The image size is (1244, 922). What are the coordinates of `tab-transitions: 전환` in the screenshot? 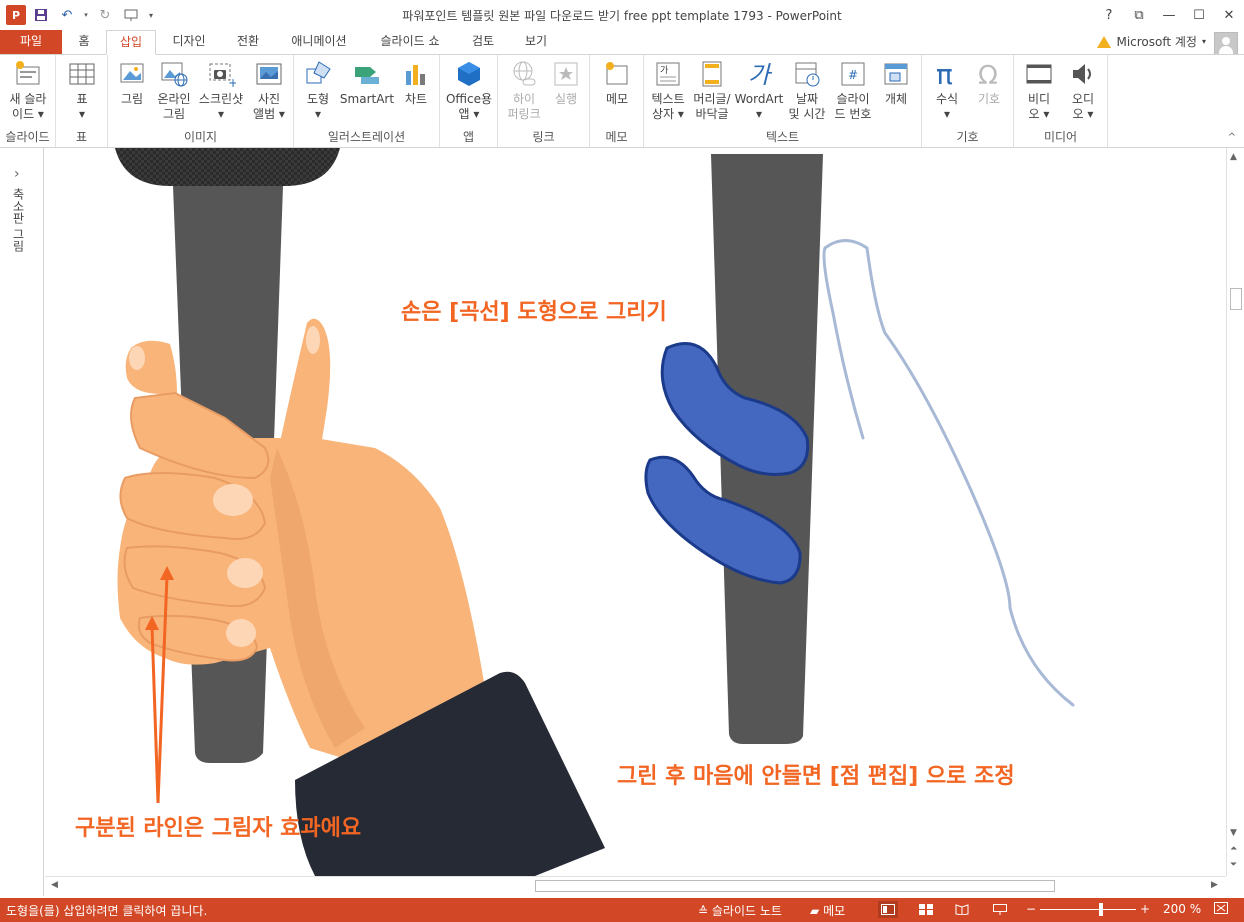 It's located at (248, 42).